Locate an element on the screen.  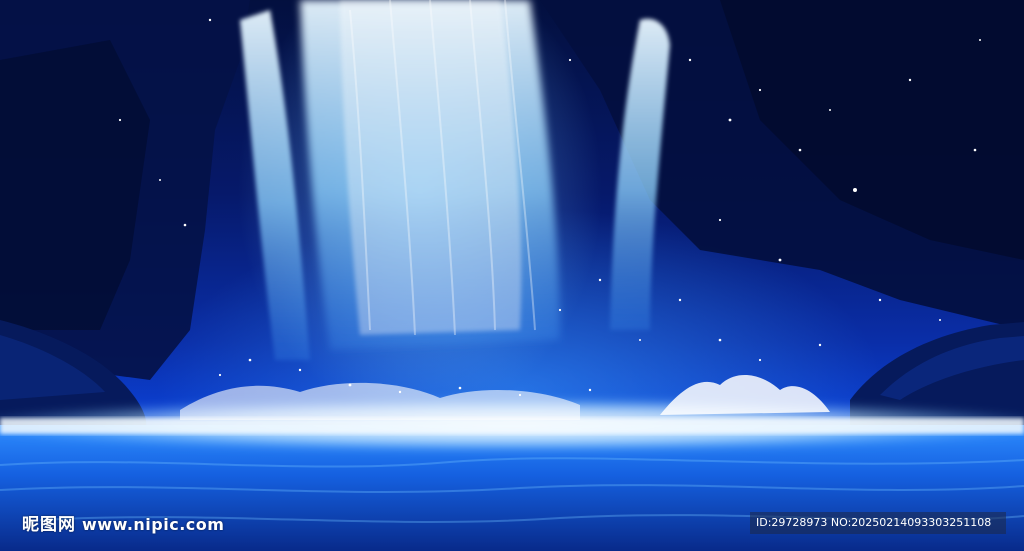
left-waterfall is located at coordinates (275, 185).